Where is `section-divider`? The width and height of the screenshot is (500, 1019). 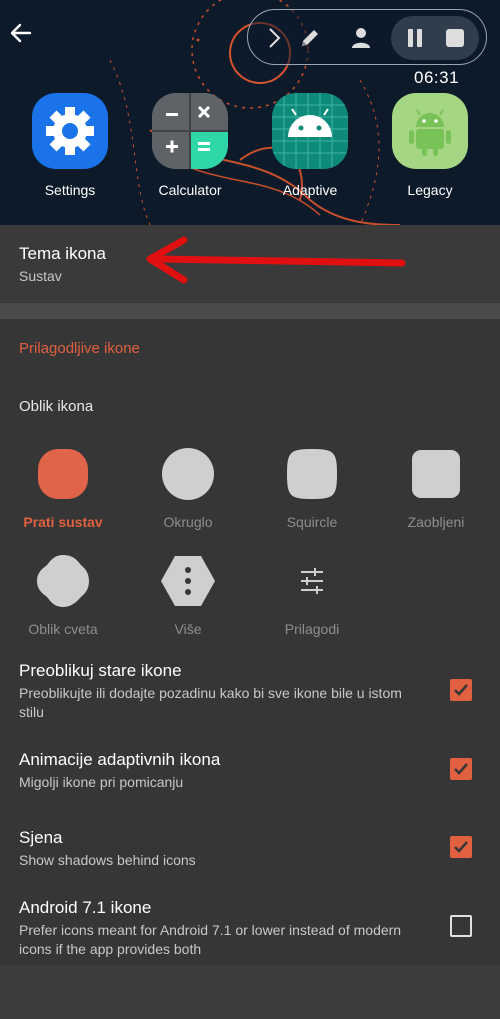 section-divider is located at coordinates (250, 311).